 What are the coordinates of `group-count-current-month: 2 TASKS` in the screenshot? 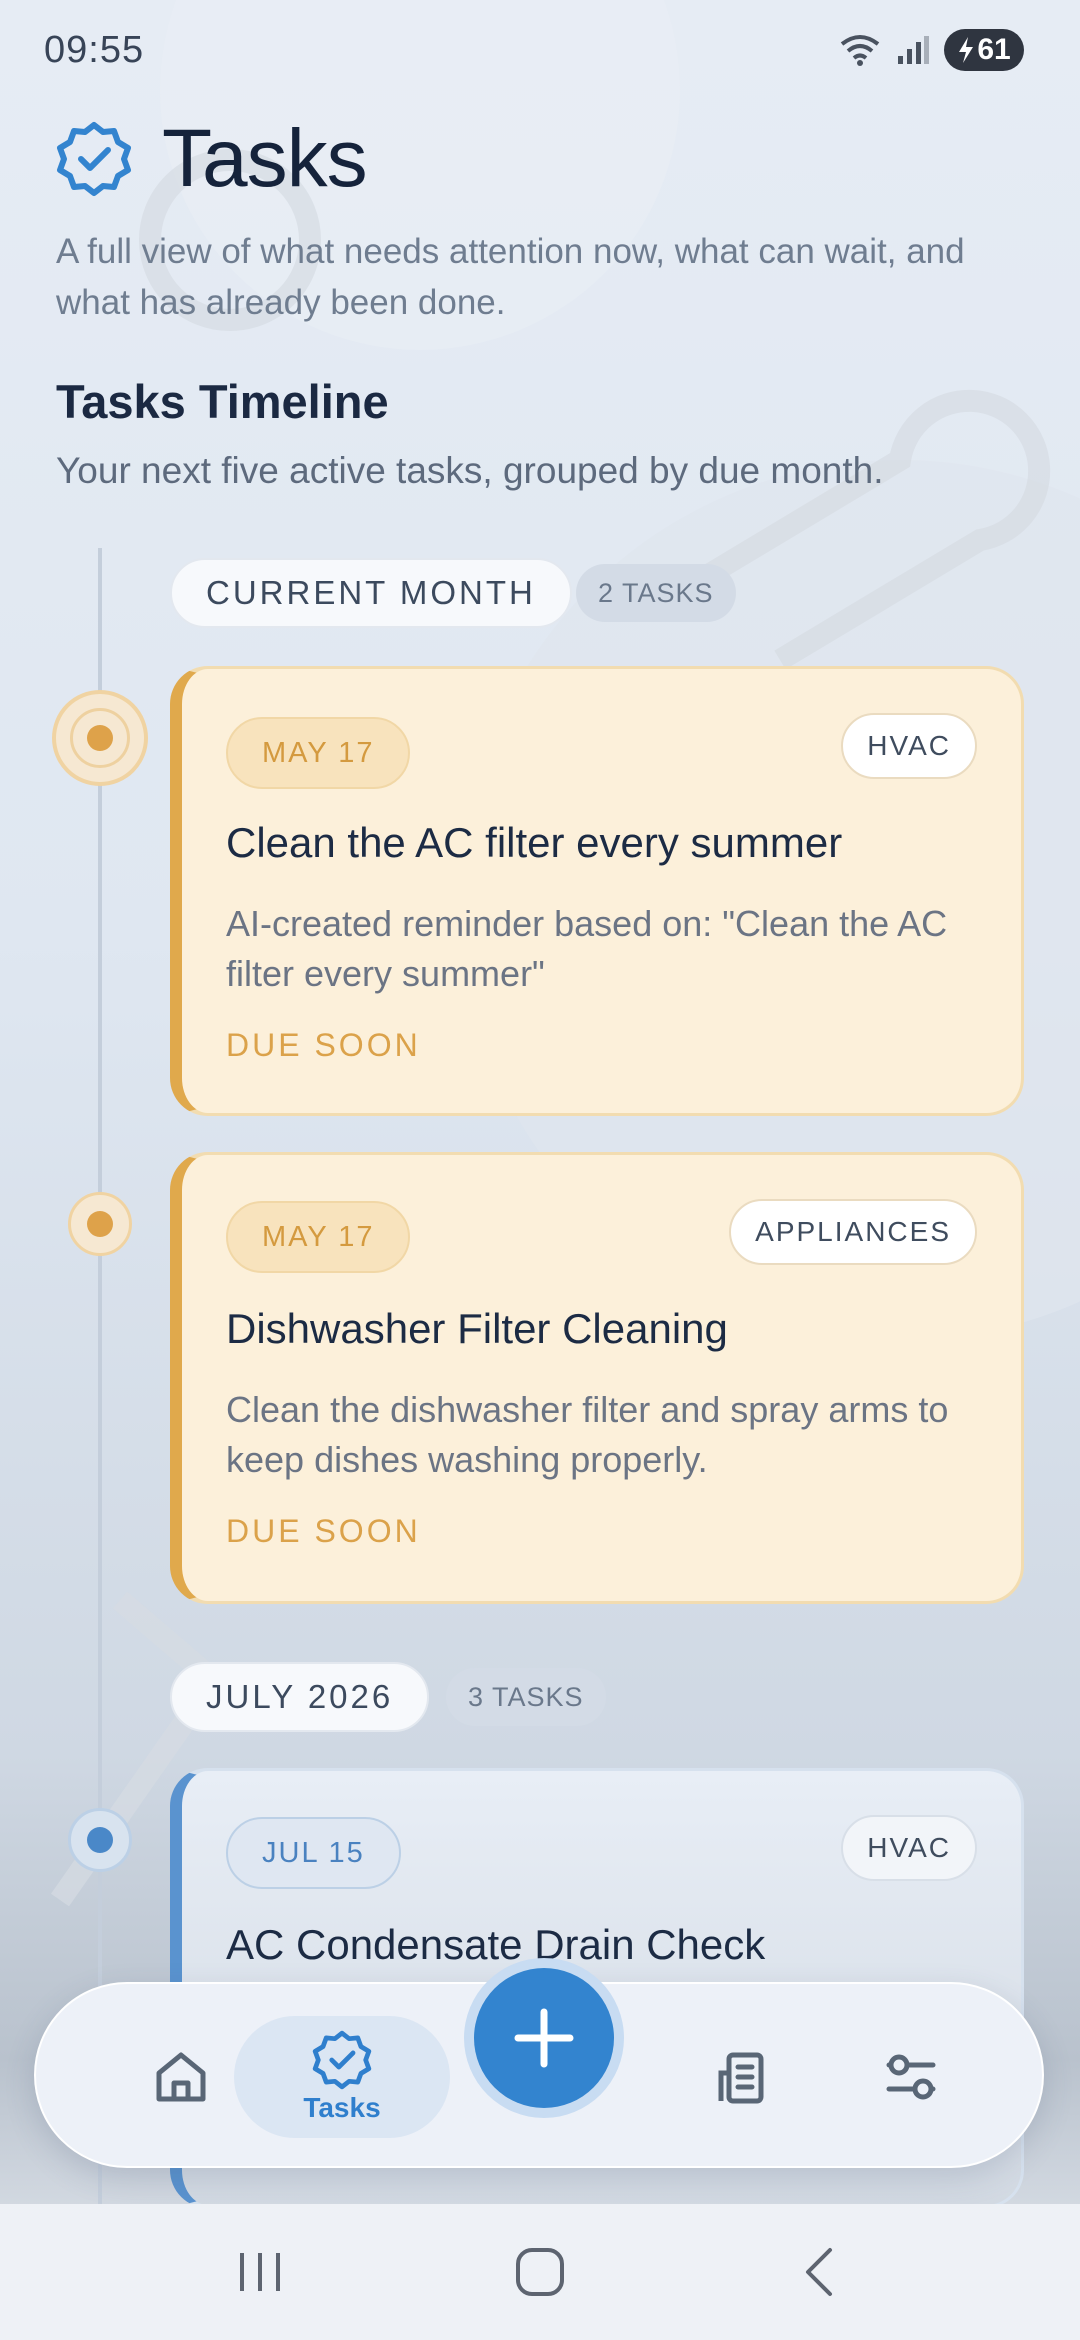 It's located at (656, 593).